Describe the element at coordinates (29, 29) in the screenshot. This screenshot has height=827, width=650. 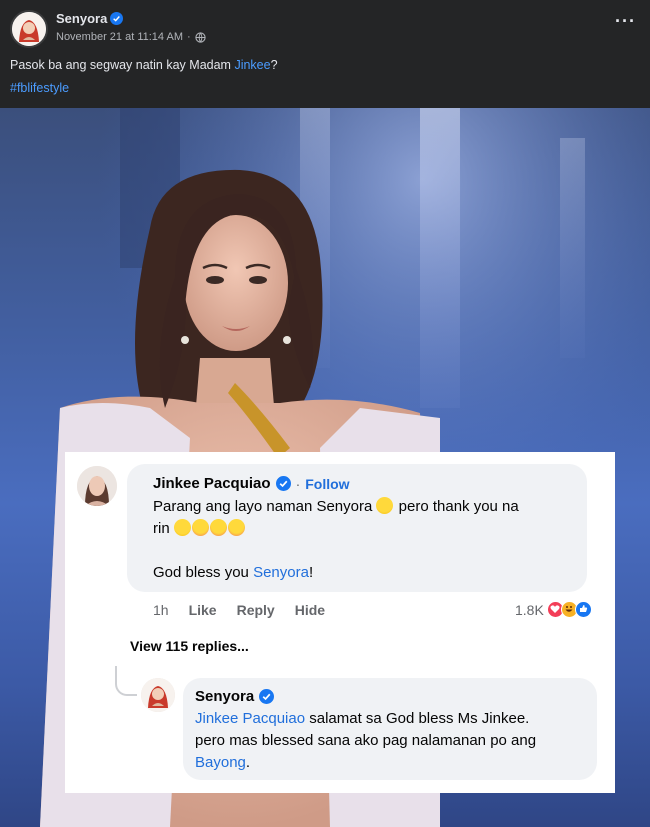
I see `author-avatar` at that location.